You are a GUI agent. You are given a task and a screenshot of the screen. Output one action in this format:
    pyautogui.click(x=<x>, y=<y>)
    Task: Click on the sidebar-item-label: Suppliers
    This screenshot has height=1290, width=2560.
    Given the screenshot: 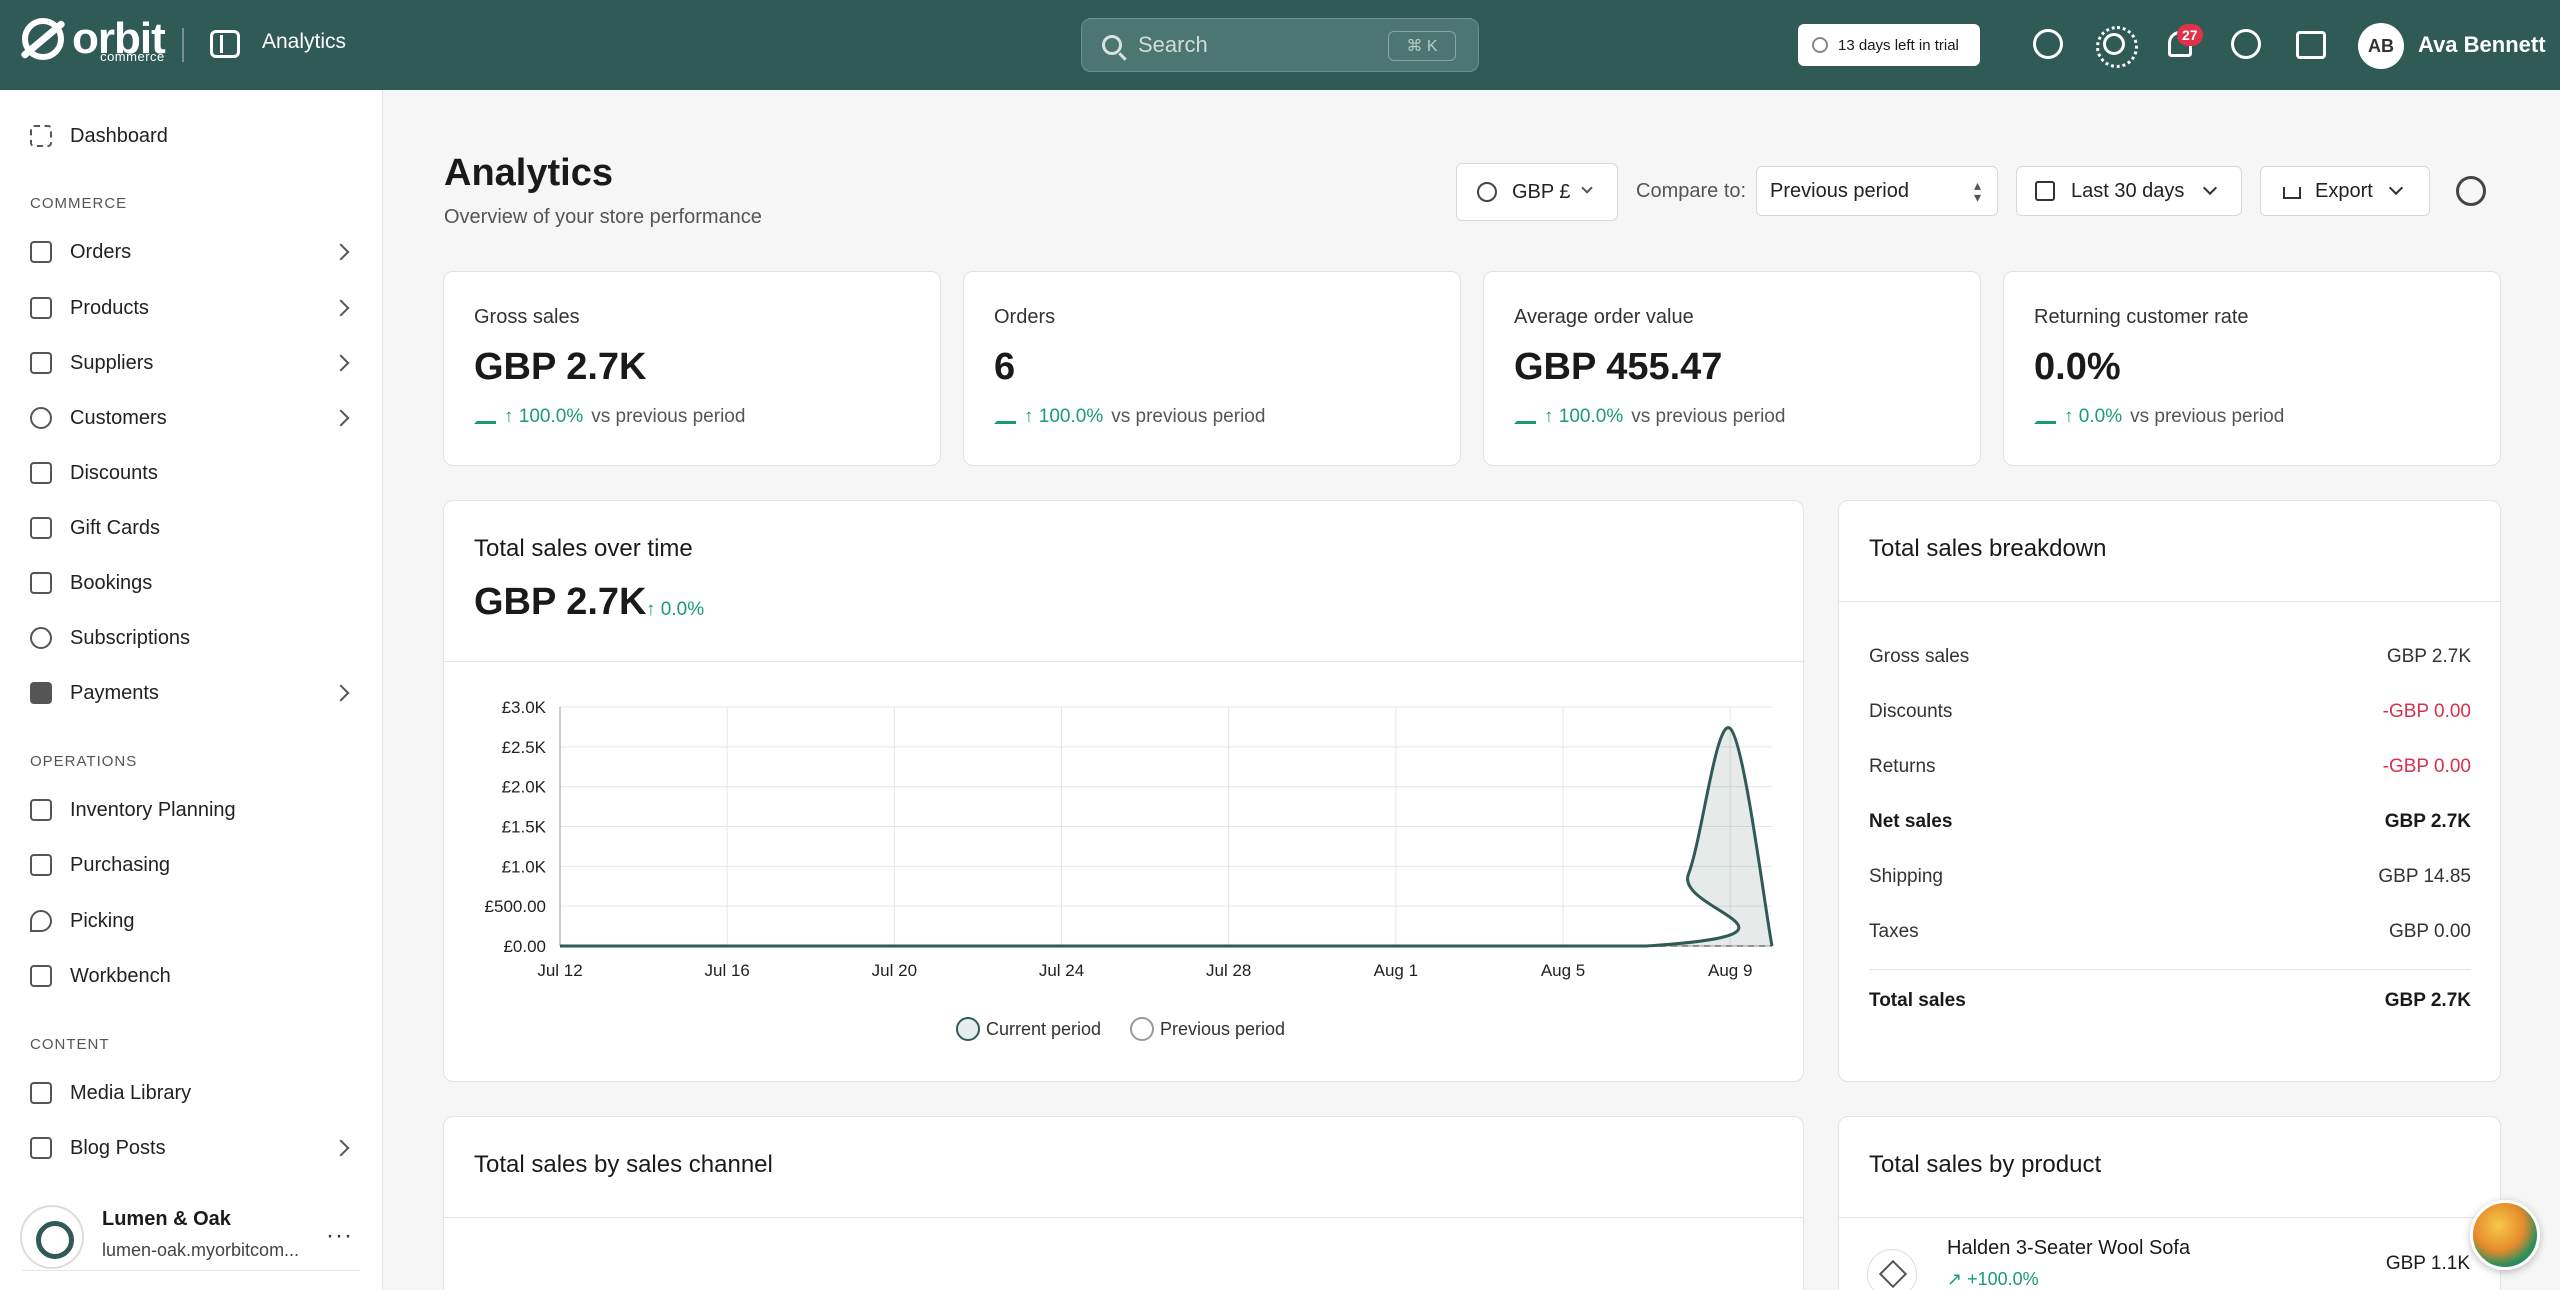 What is the action you would take?
    pyautogui.click(x=112, y=362)
    